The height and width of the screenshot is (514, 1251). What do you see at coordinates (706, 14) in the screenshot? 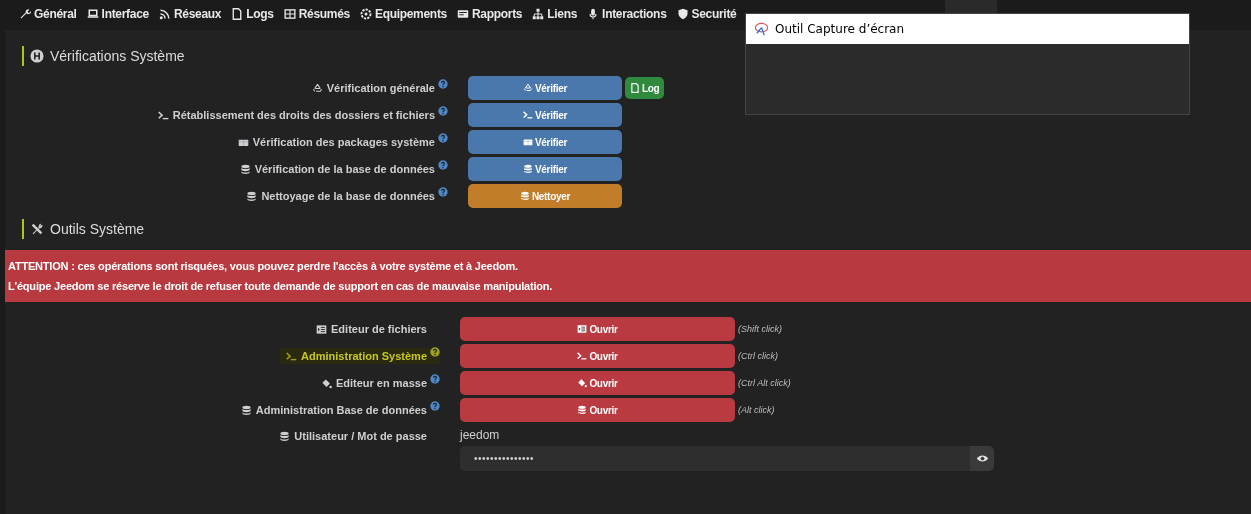
I see `nav-tab: Securité` at bounding box center [706, 14].